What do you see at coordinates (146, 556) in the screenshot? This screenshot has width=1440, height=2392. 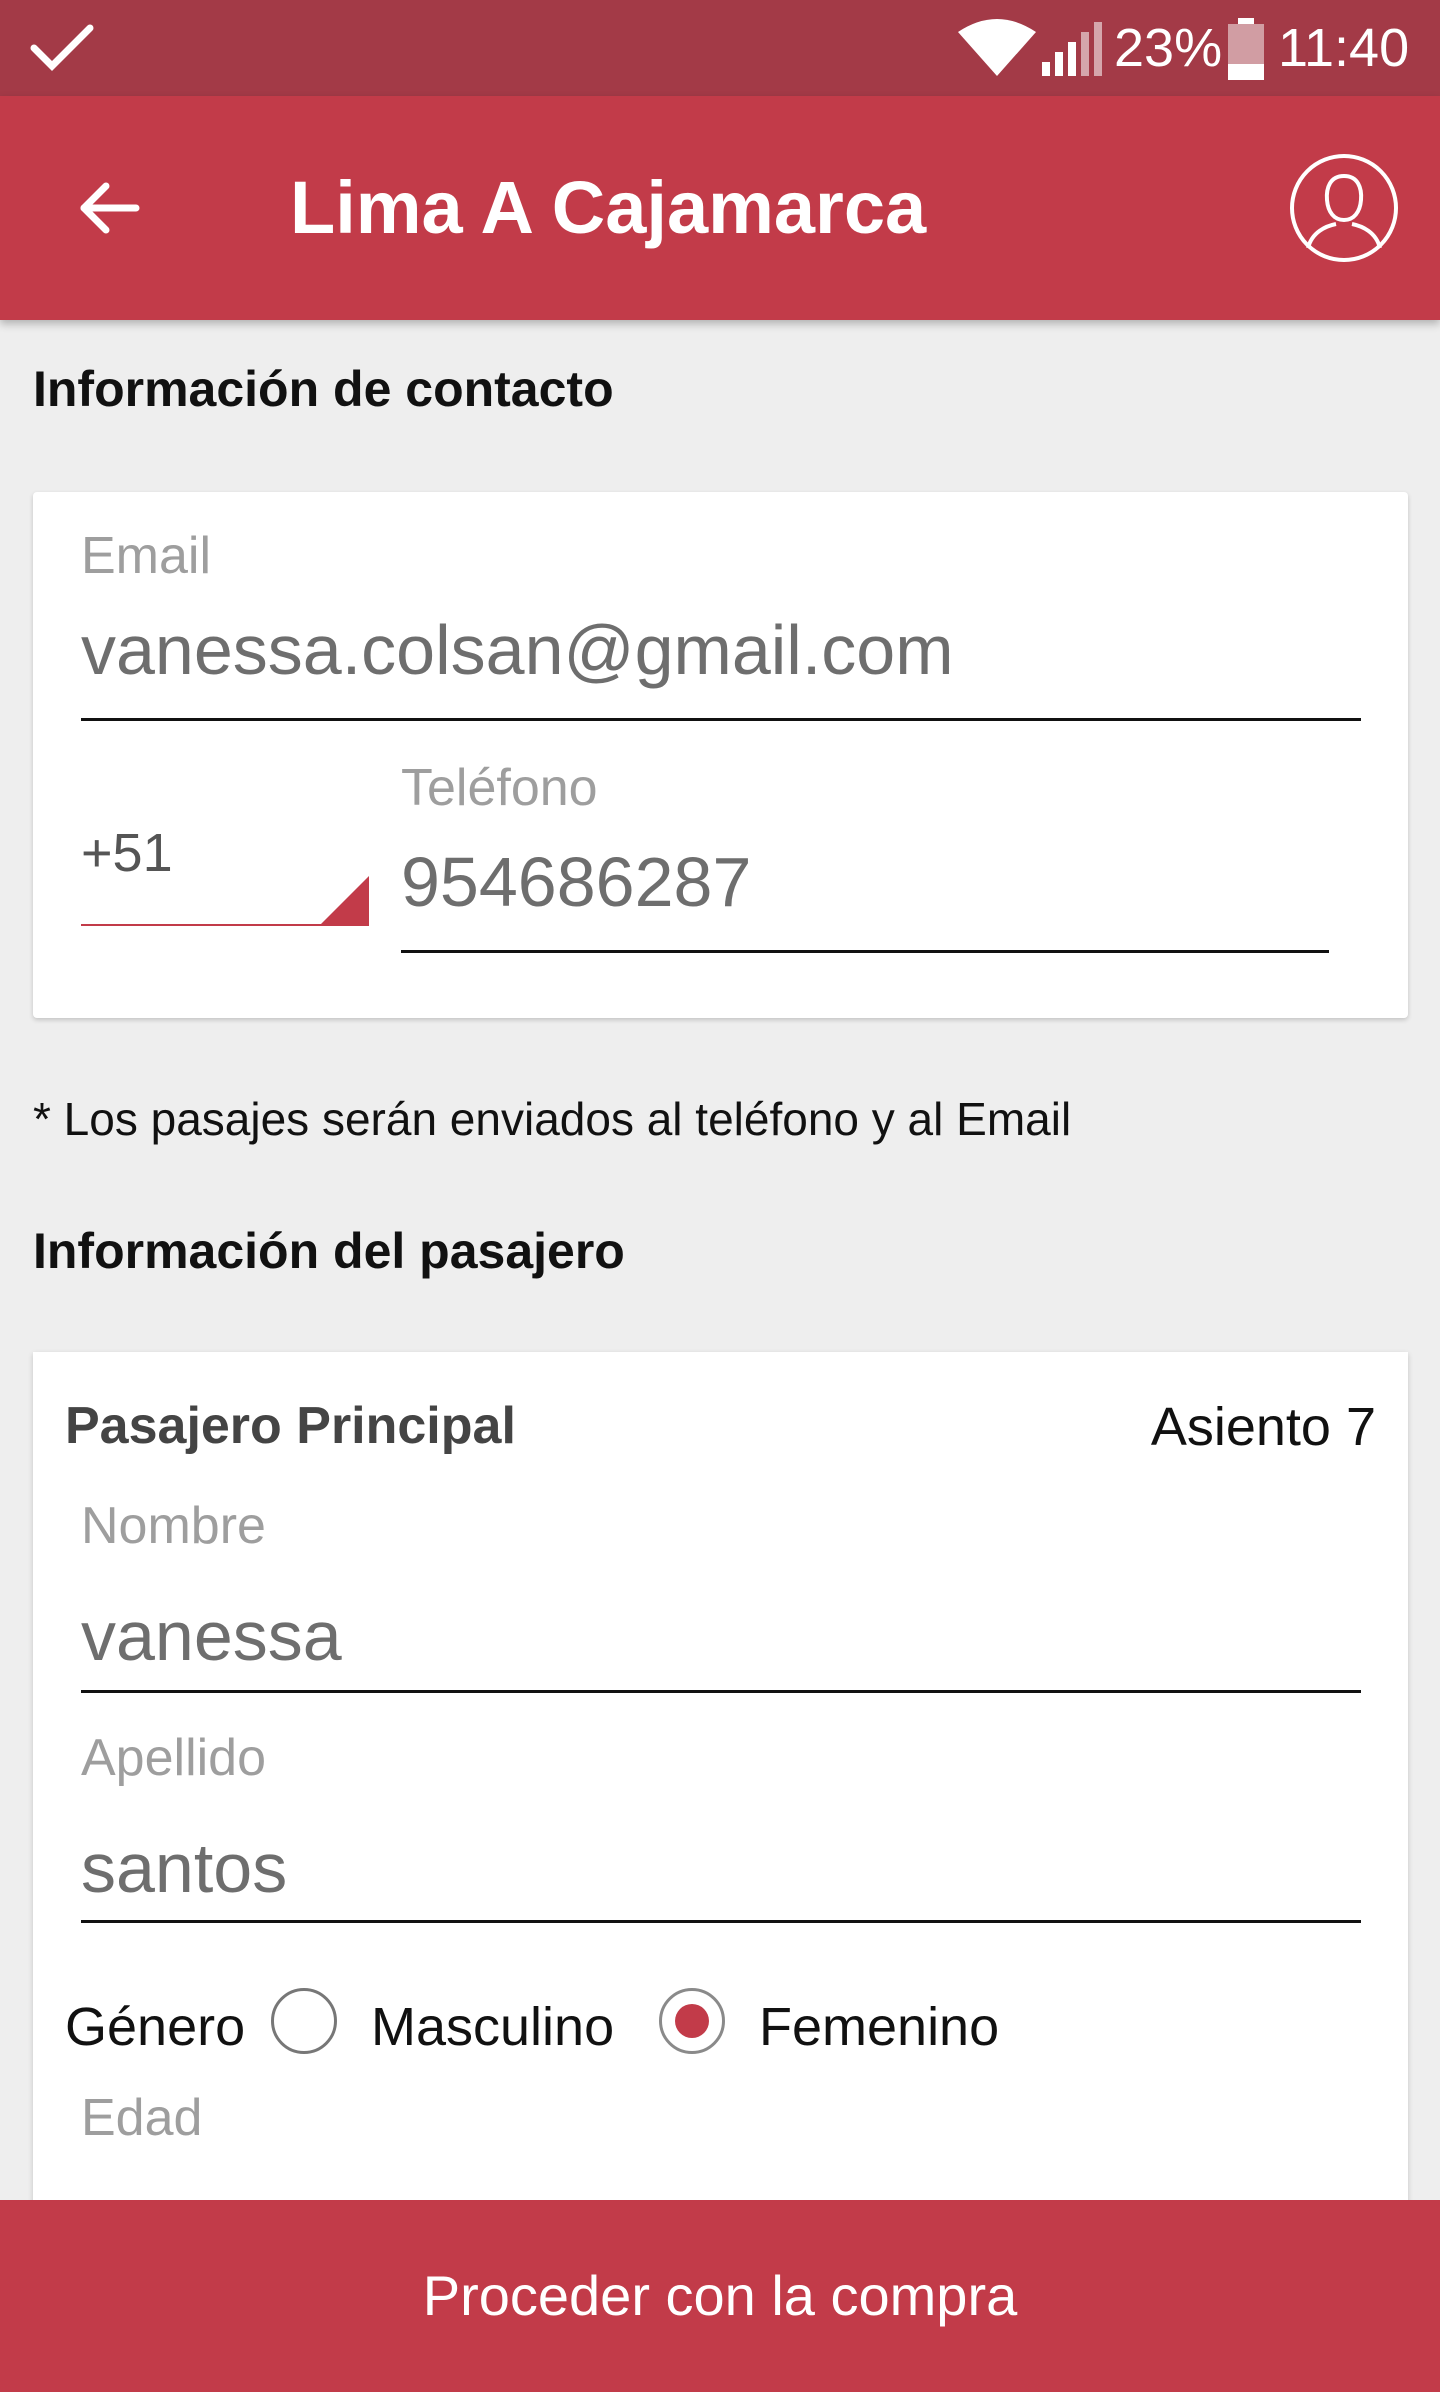 I see `email-label: Email` at bounding box center [146, 556].